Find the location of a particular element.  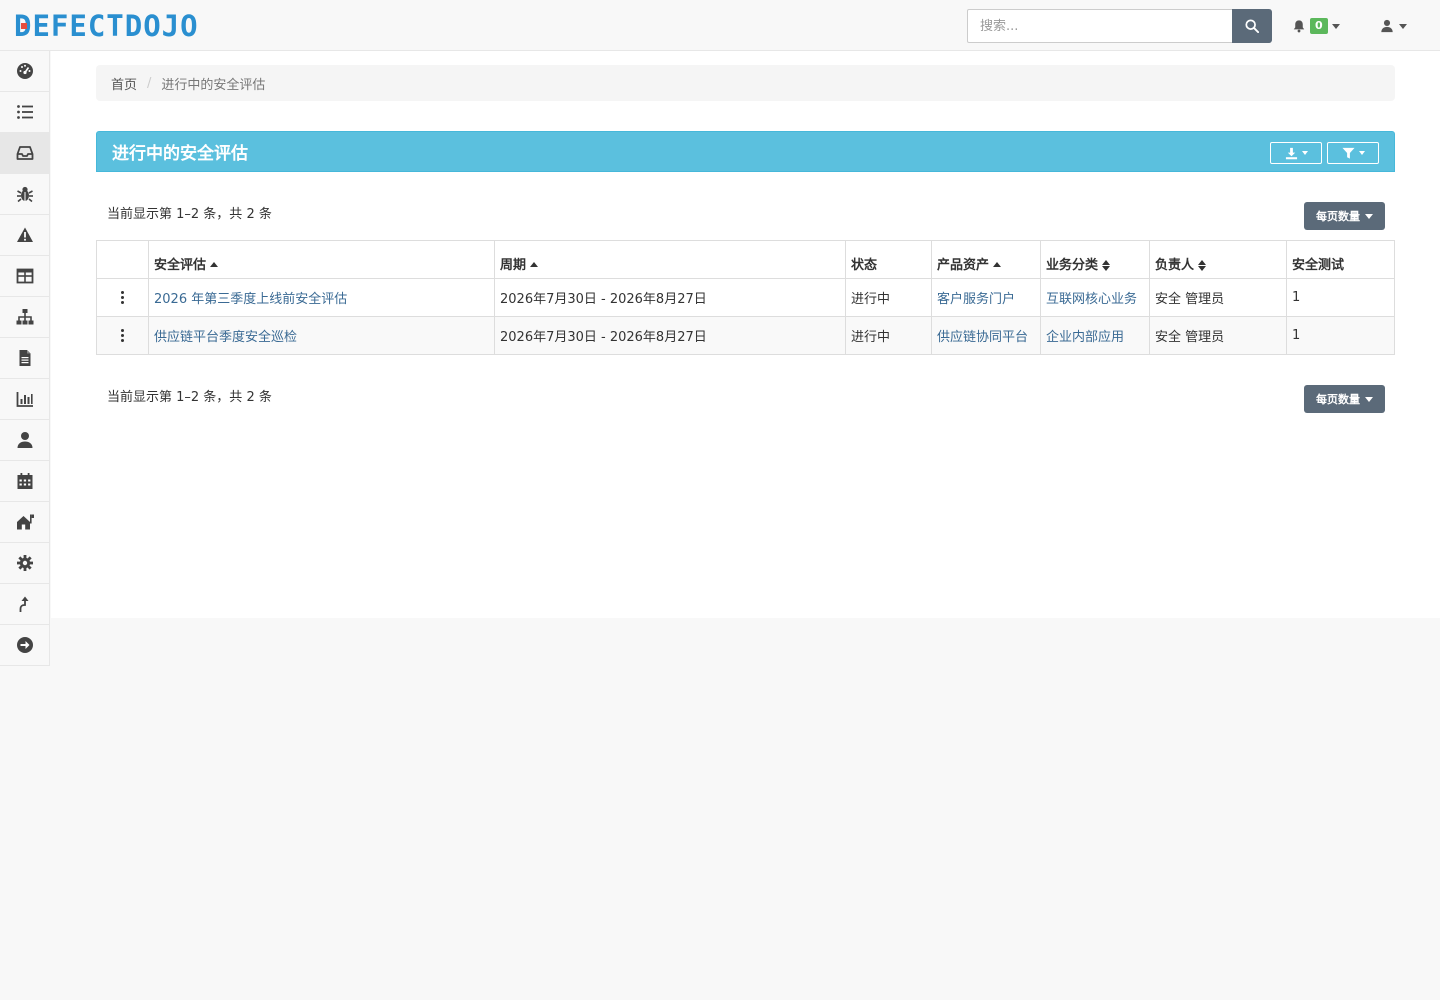

sidebar-item-upload is located at coordinates (24, 604).